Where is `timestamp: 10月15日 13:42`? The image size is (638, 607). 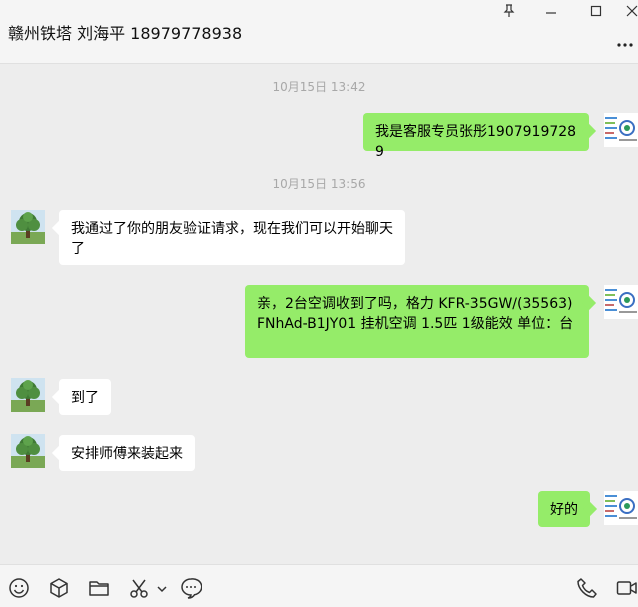
timestamp: 10月15日 13:42 is located at coordinates (319, 87).